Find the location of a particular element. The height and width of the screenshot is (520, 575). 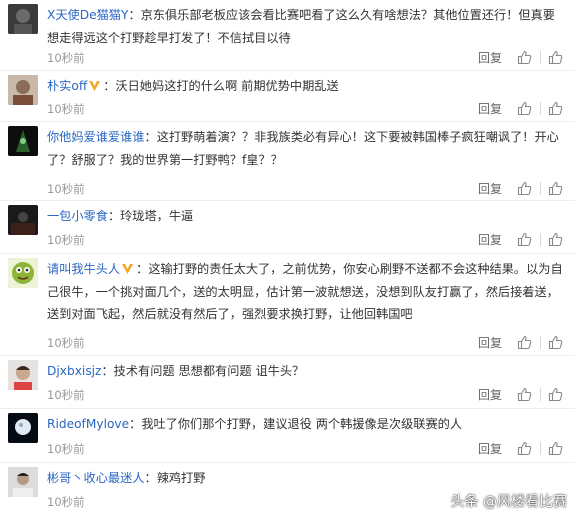

comment-item: 一包小零食：玲珑塔，牛逼 10秒前 回复 is located at coordinates (287, 227).